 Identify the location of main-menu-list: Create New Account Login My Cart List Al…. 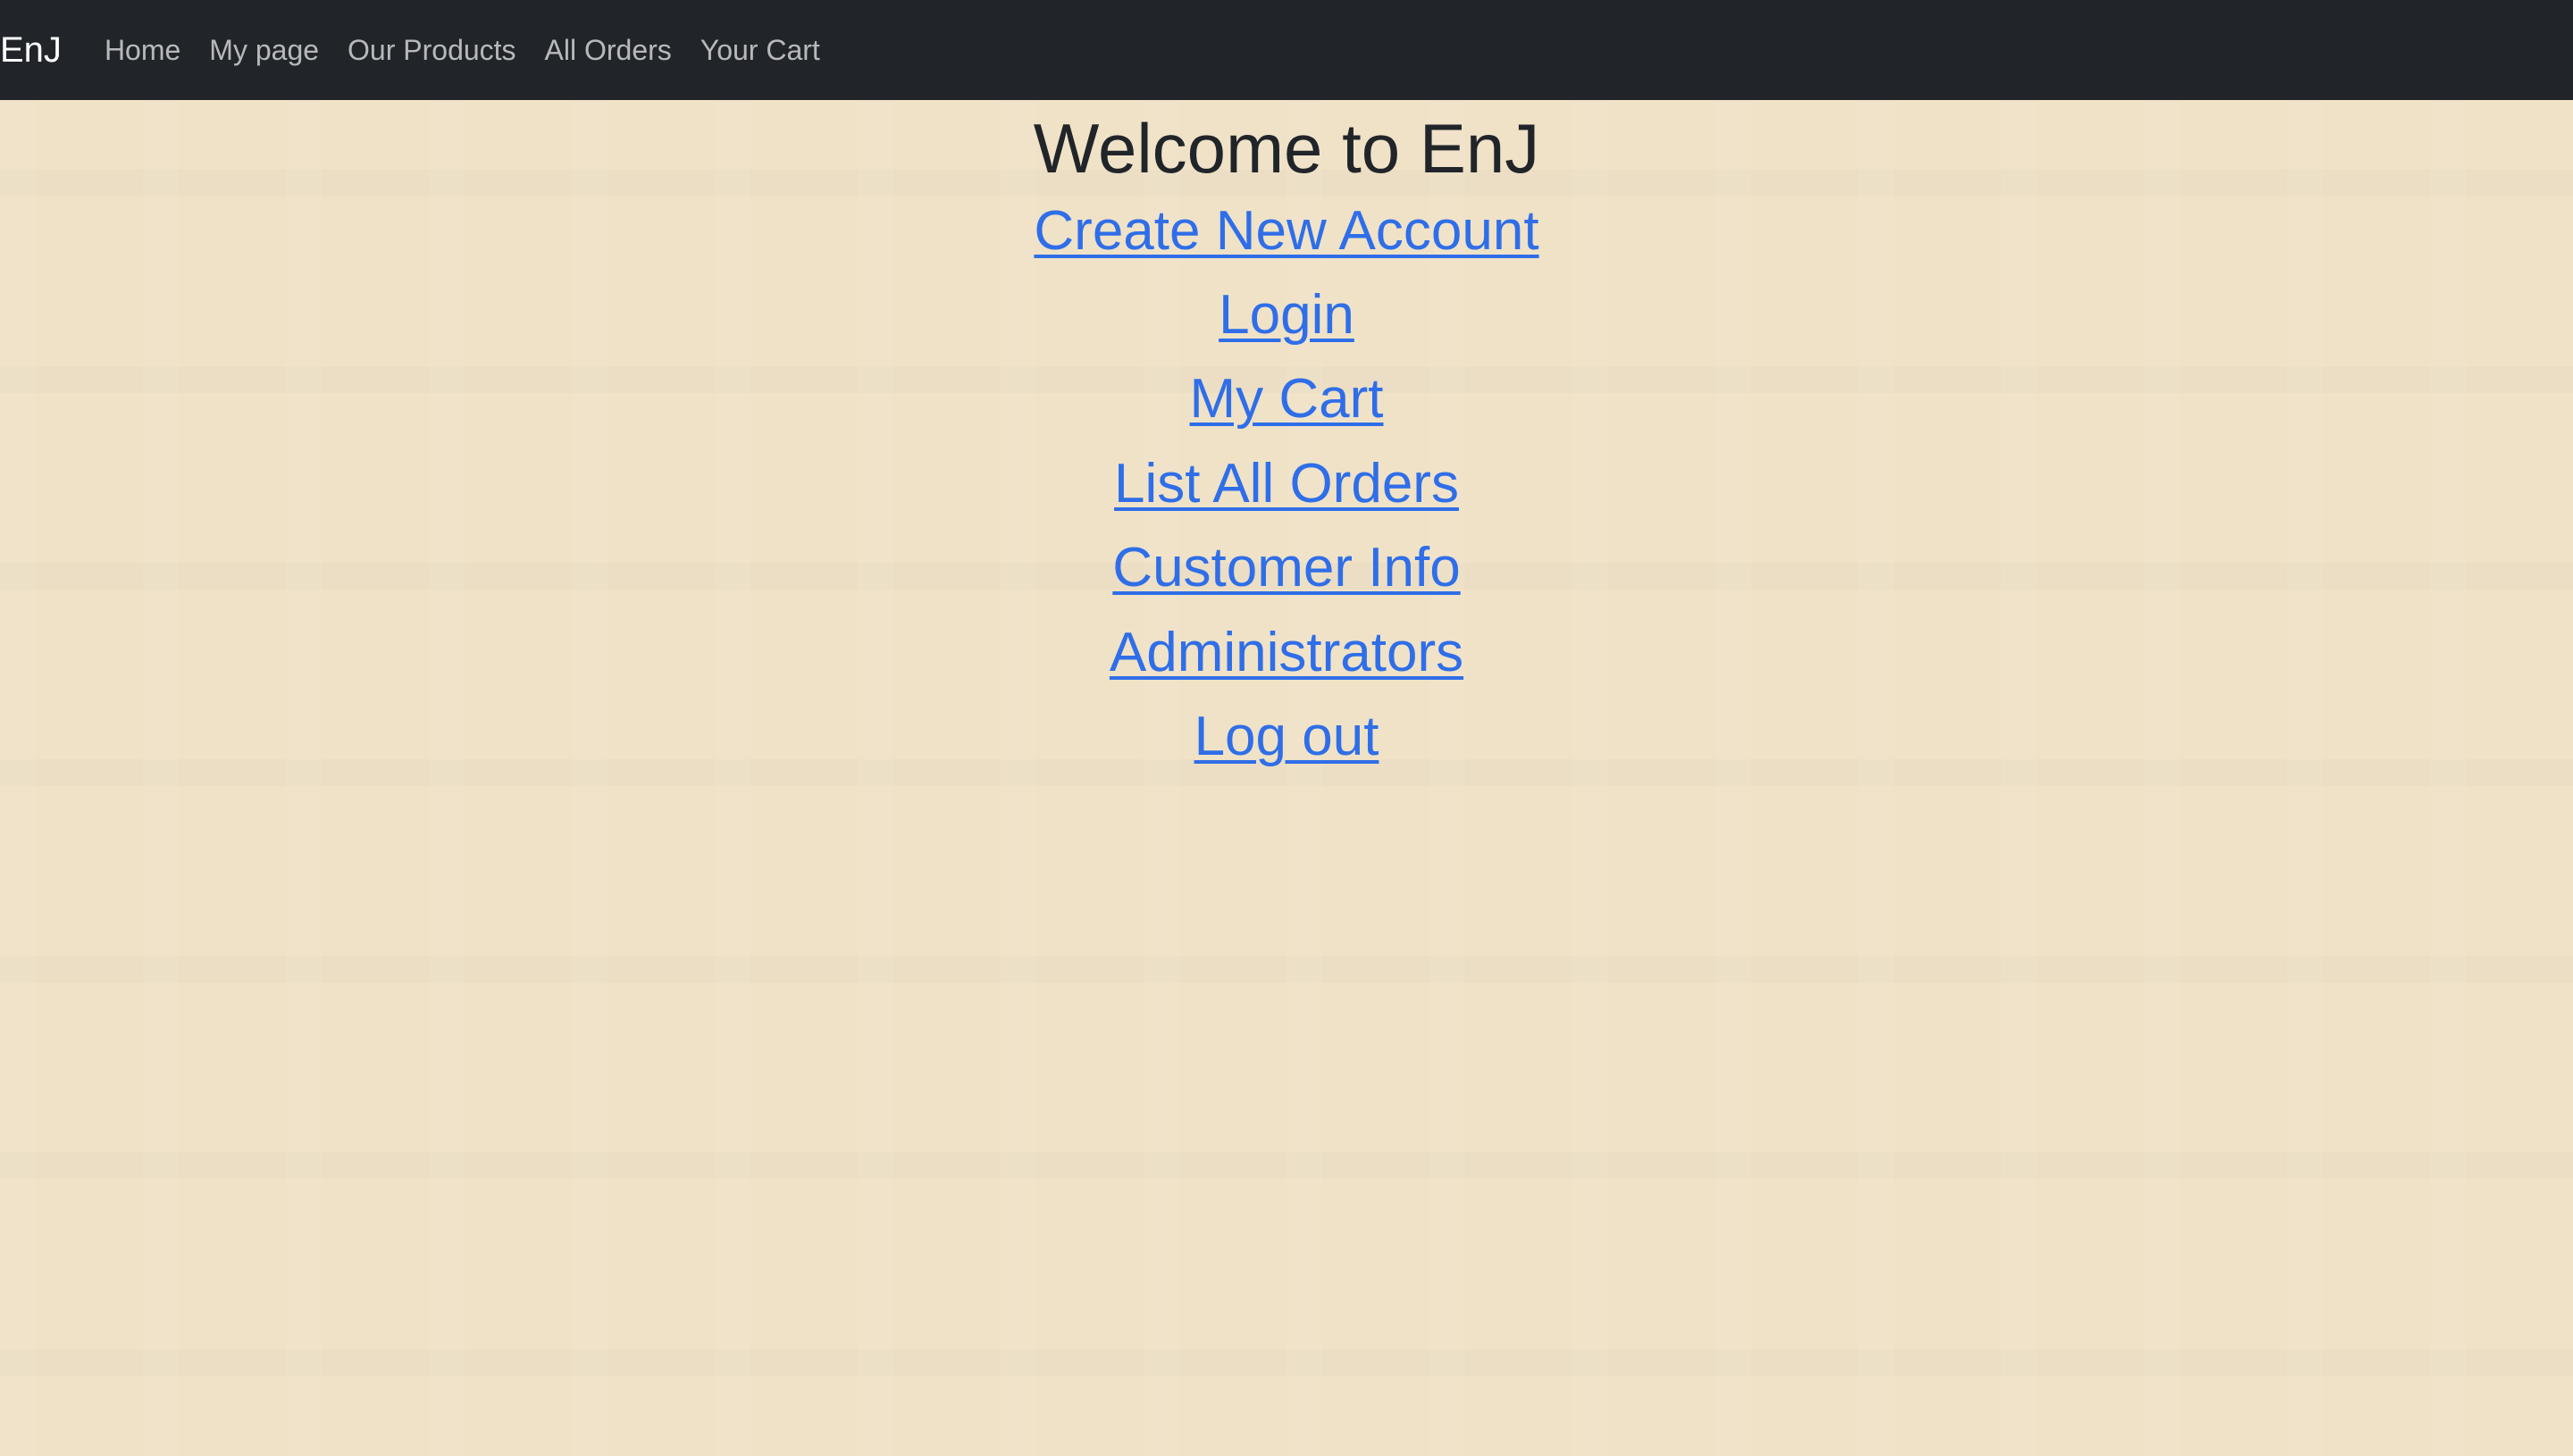
(1286, 484).